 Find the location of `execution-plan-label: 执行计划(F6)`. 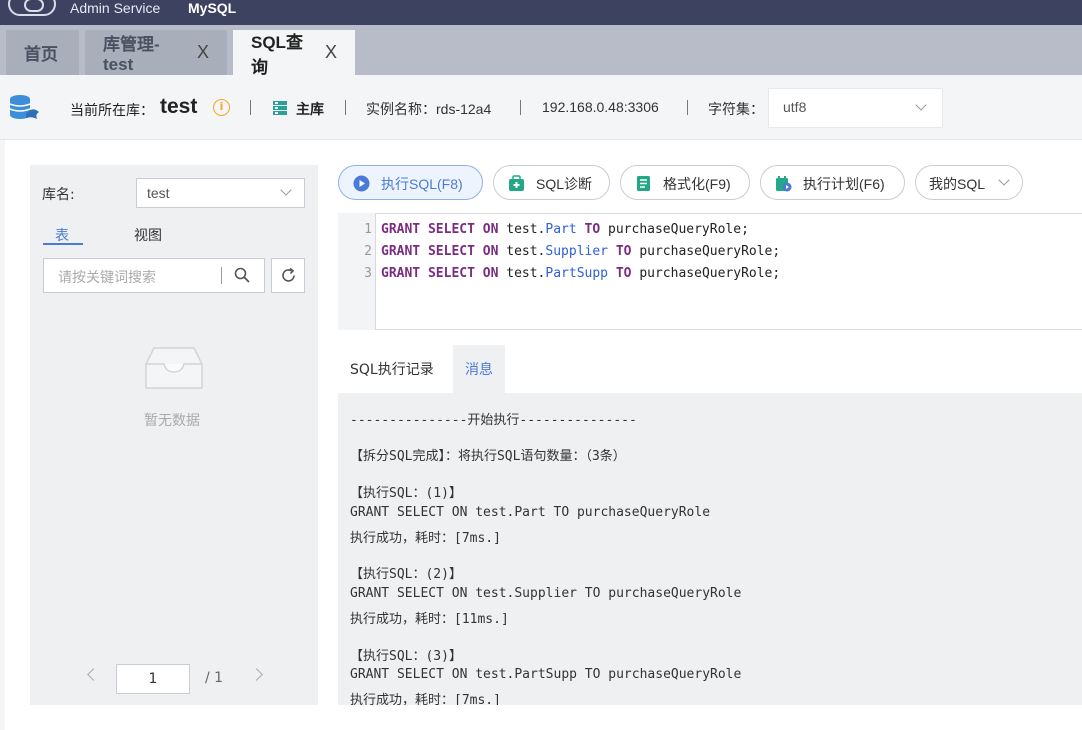

execution-plan-label: 执行计划(F6) is located at coordinates (844, 184).